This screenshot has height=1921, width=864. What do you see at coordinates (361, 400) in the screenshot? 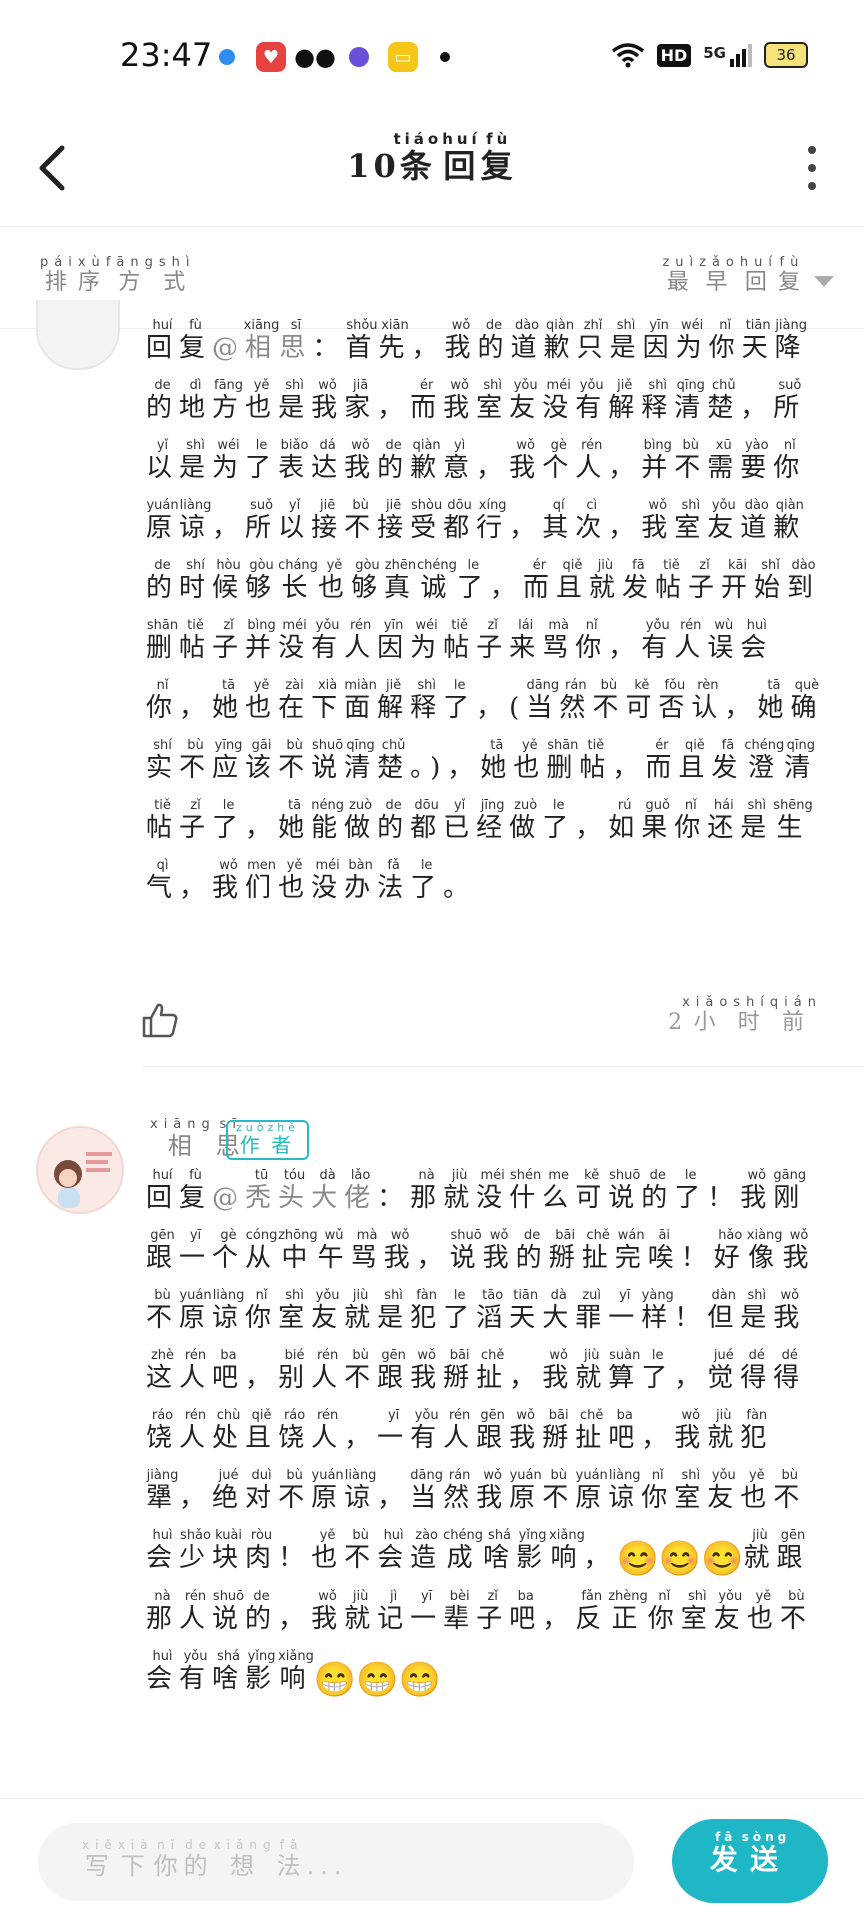
I see `text-char: 家jiā` at bounding box center [361, 400].